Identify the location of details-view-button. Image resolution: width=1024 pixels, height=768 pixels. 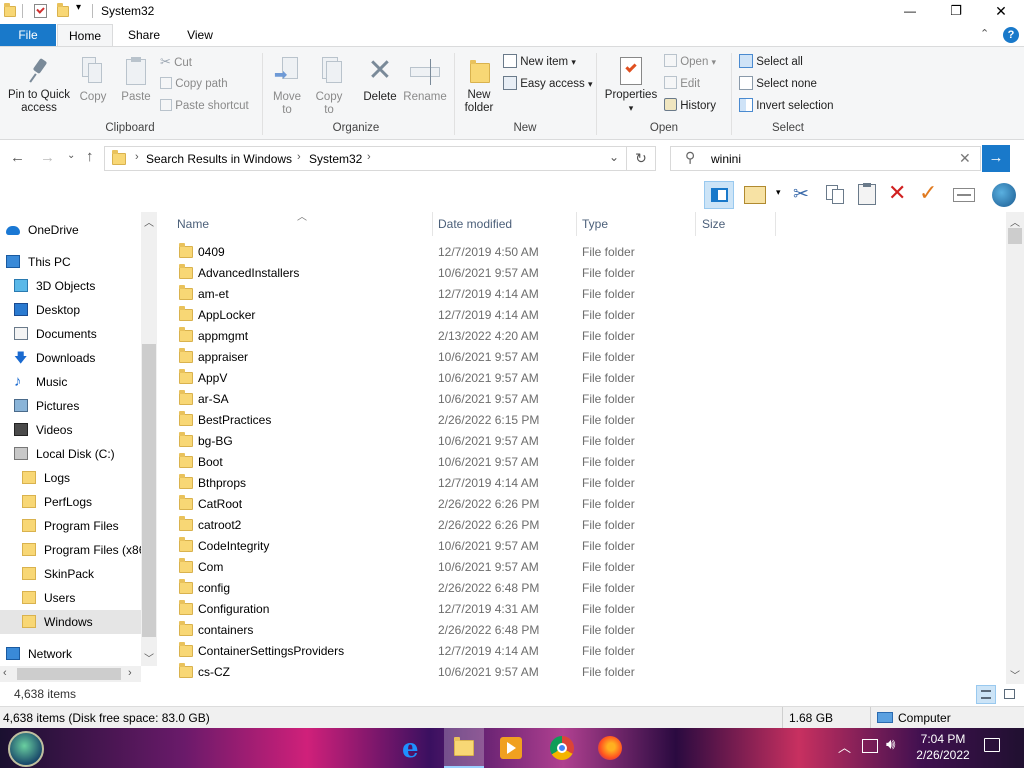
(986, 694).